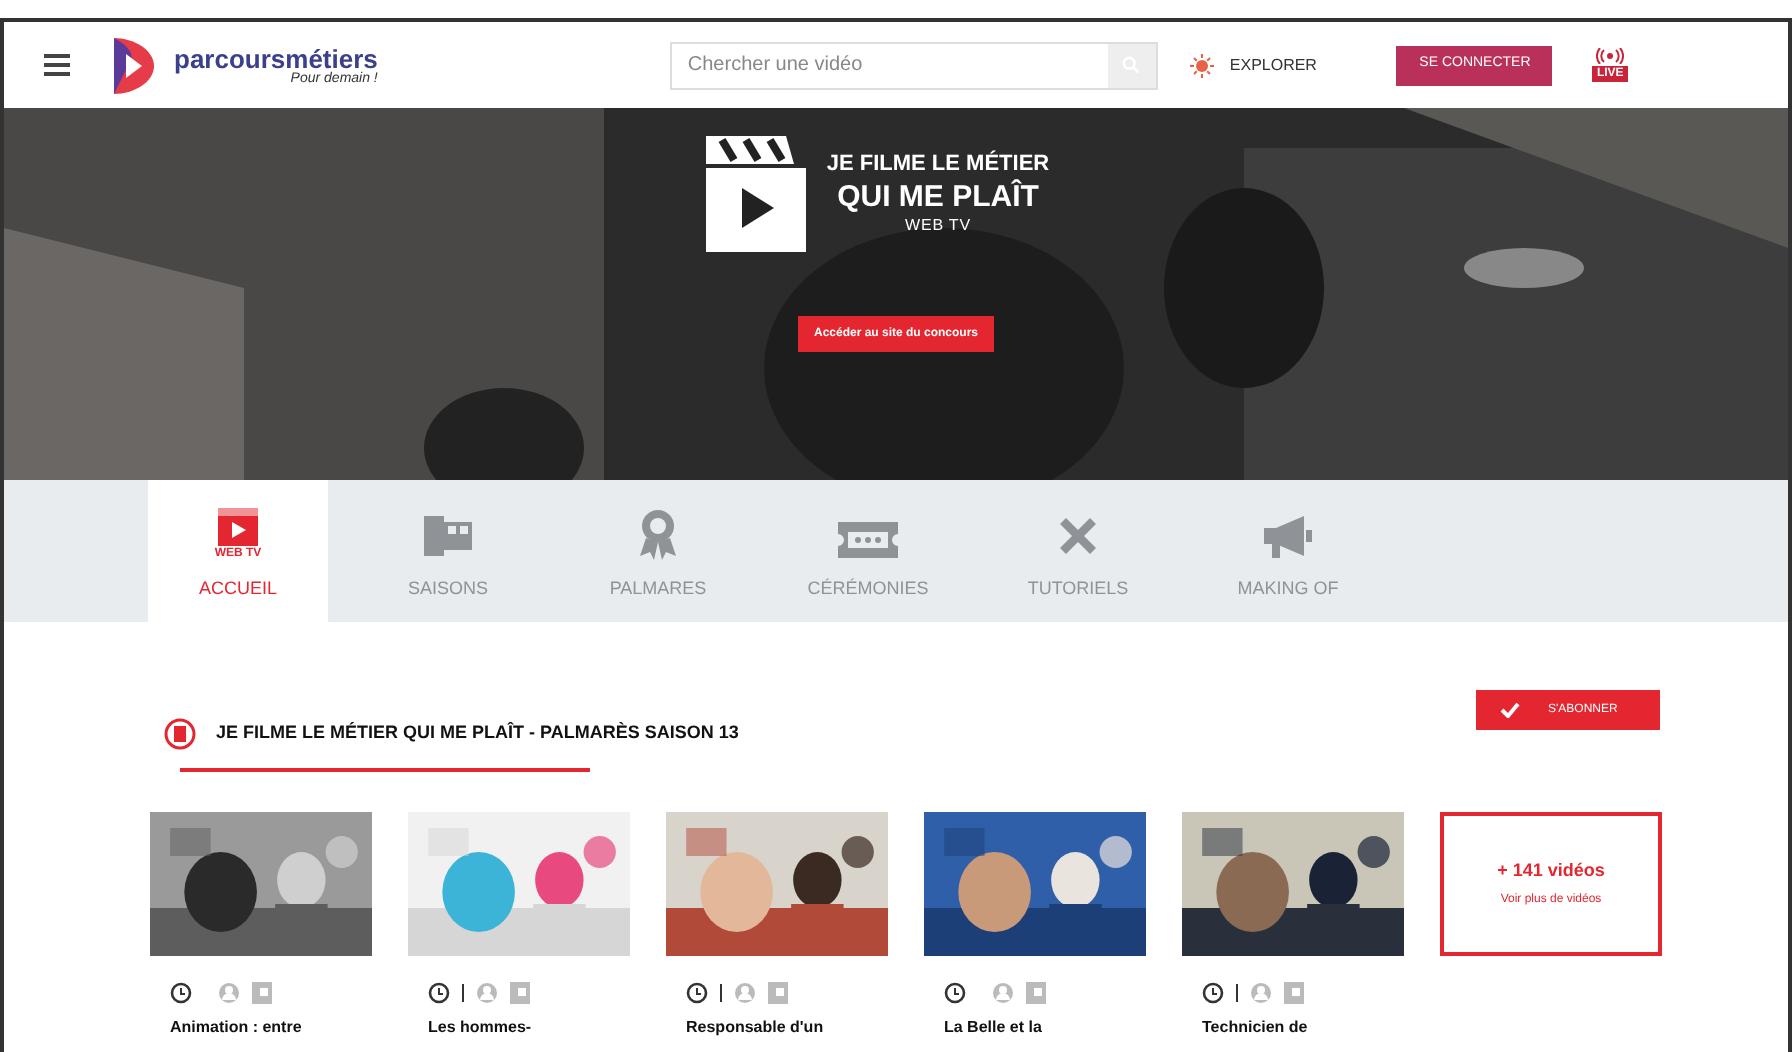  What do you see at coordinates (236, 1028) in the screenshot?
I see `video-title: Animation : entre` at bounding box center [236, 1028].